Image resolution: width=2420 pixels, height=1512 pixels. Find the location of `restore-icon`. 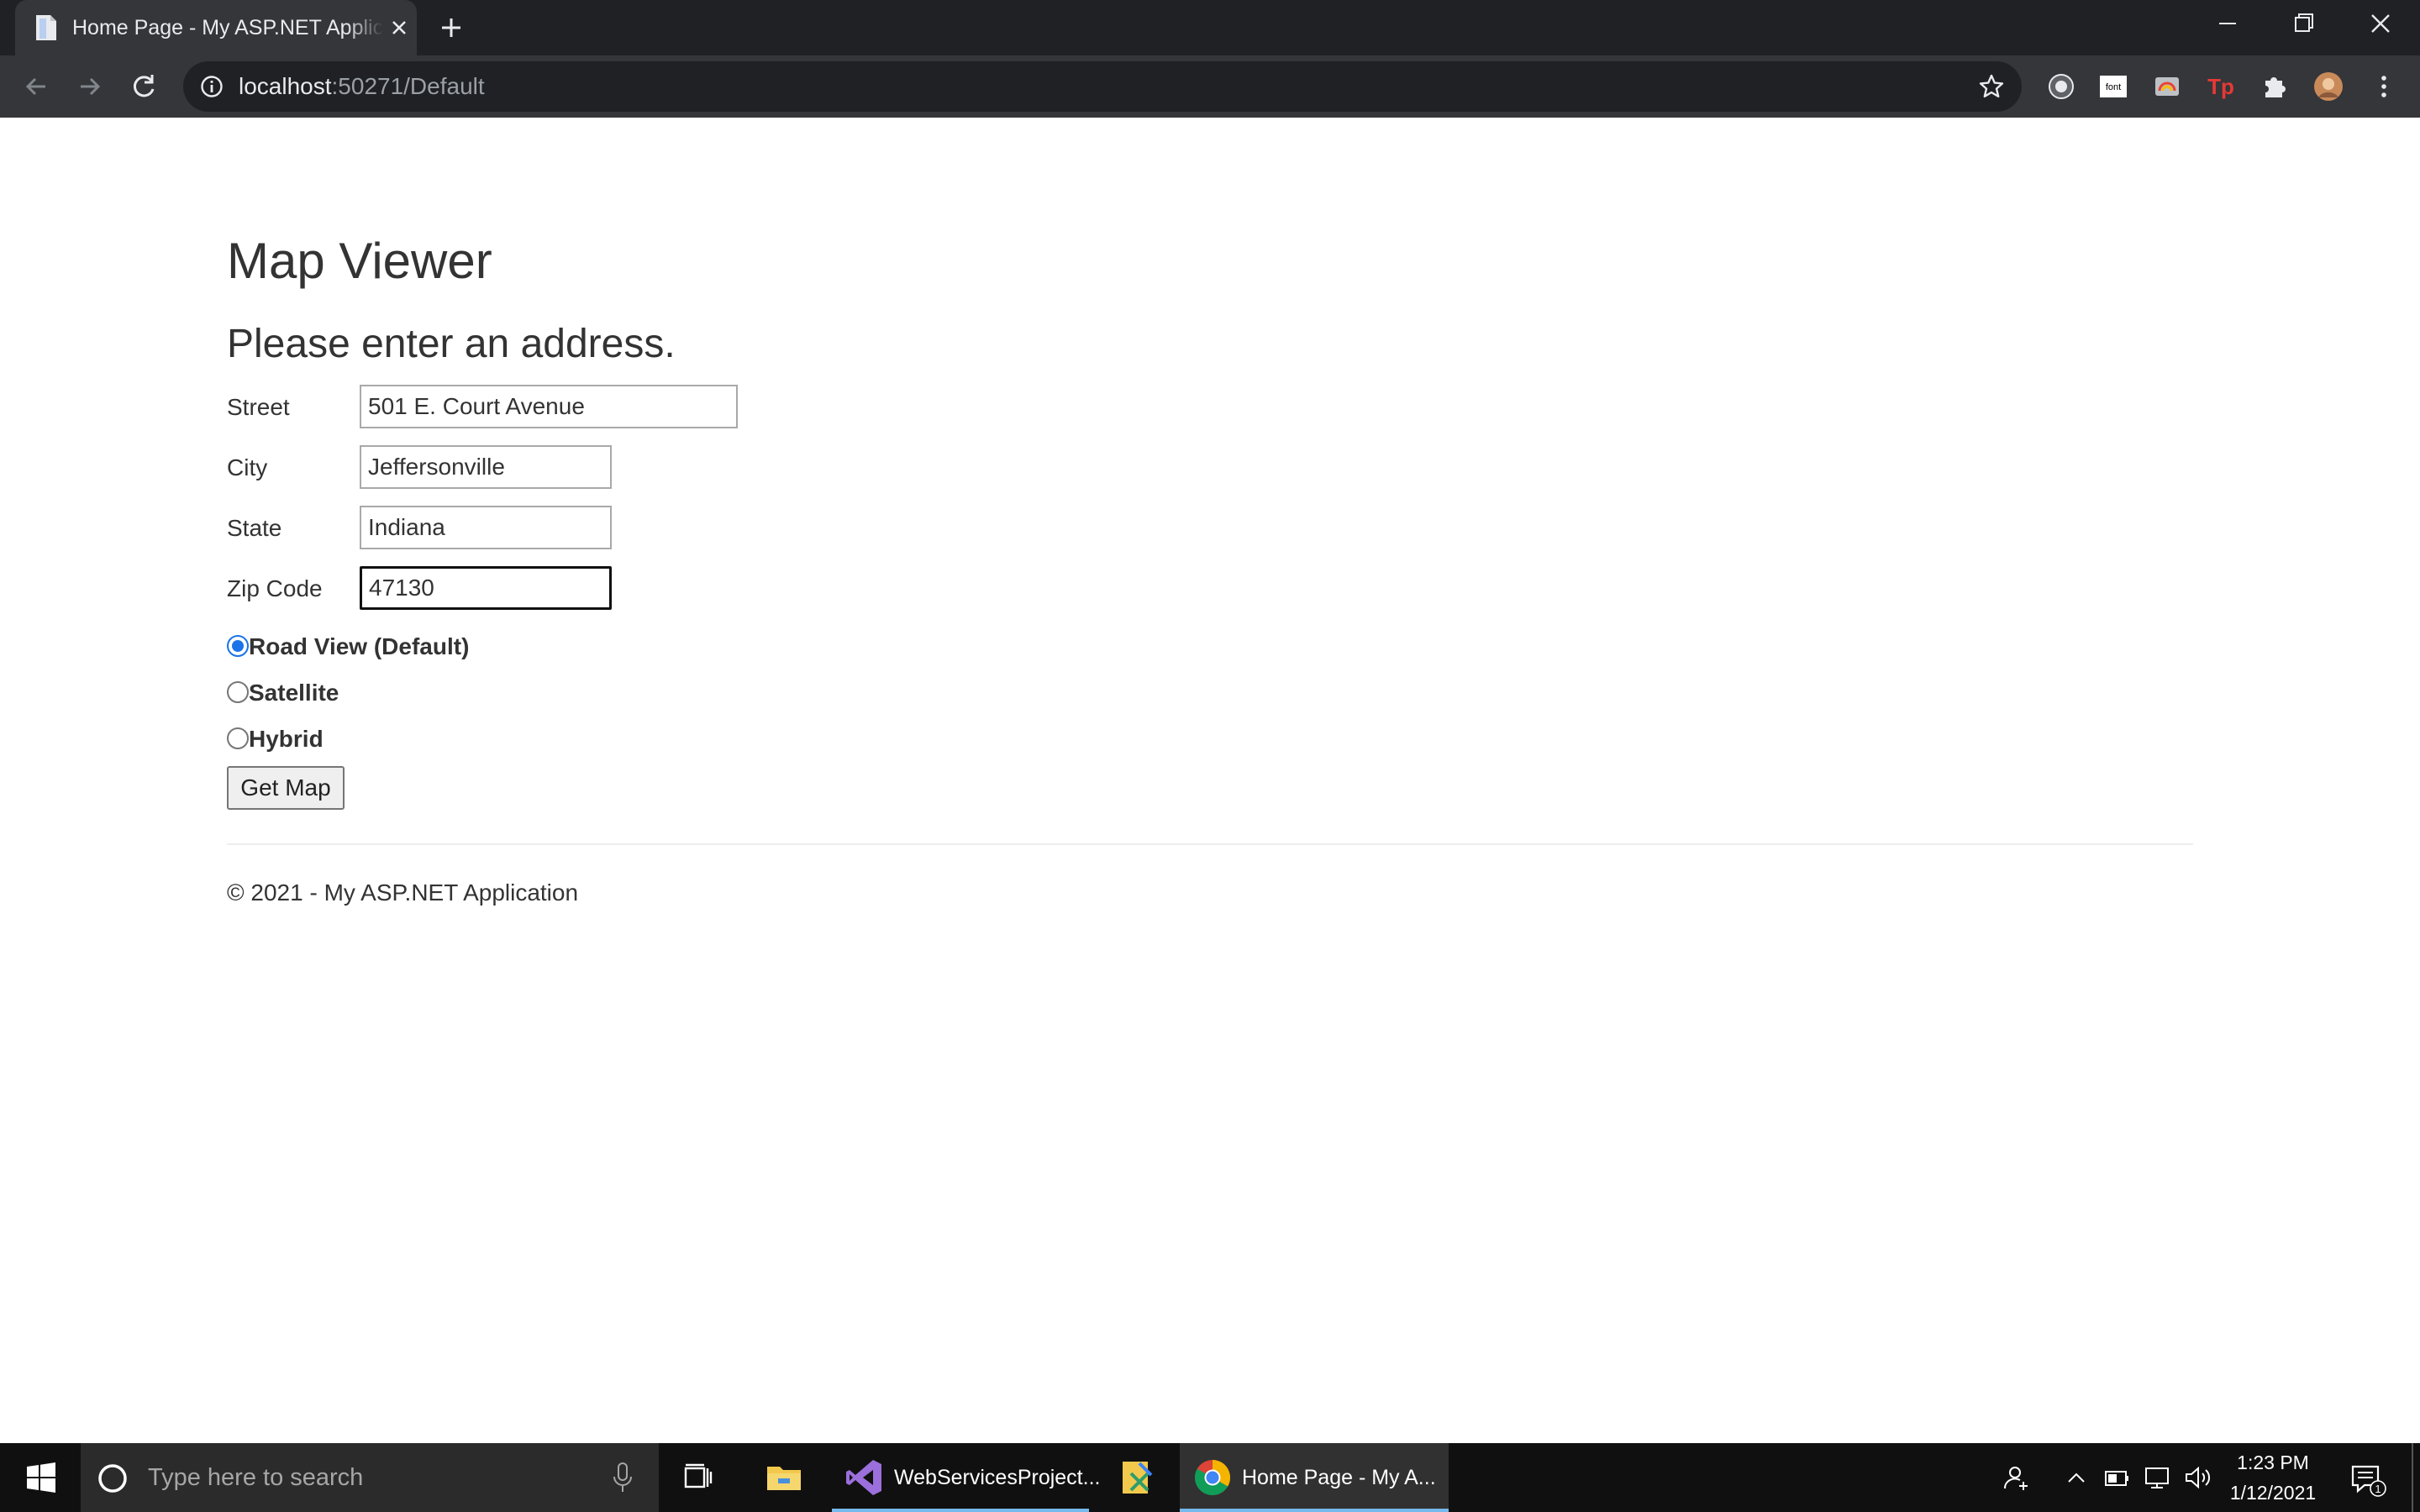

restore-icon is located at coordinates (2303, 23).